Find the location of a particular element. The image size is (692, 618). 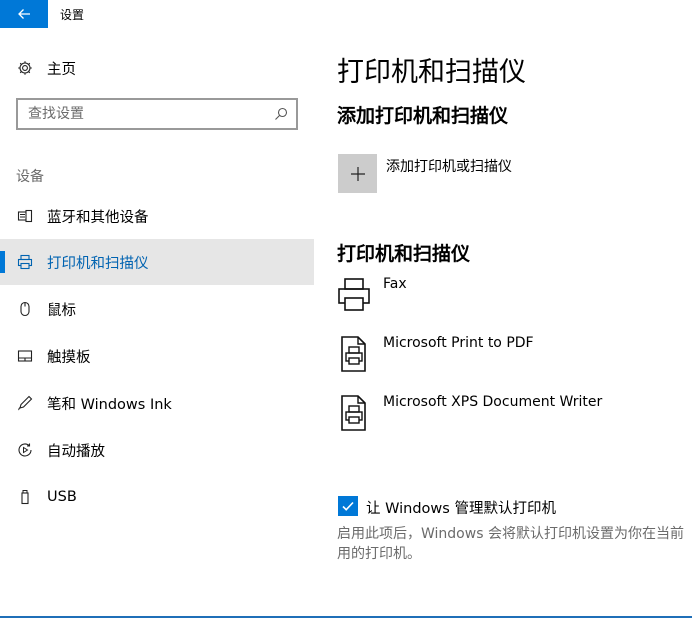

sidebar-item-autoplay: 自动播放 is located at coordinates (157, 450).